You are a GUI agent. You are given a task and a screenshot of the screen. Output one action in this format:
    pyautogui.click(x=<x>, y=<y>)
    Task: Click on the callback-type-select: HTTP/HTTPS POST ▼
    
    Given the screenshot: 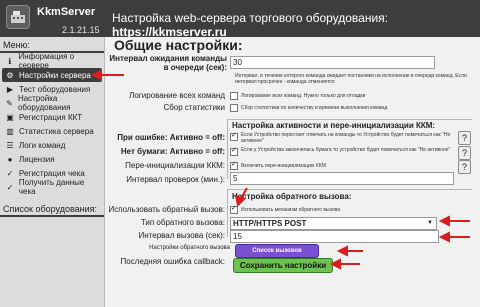 What is the action you would take?
    pyautogui.click(x=333, y=223)
    